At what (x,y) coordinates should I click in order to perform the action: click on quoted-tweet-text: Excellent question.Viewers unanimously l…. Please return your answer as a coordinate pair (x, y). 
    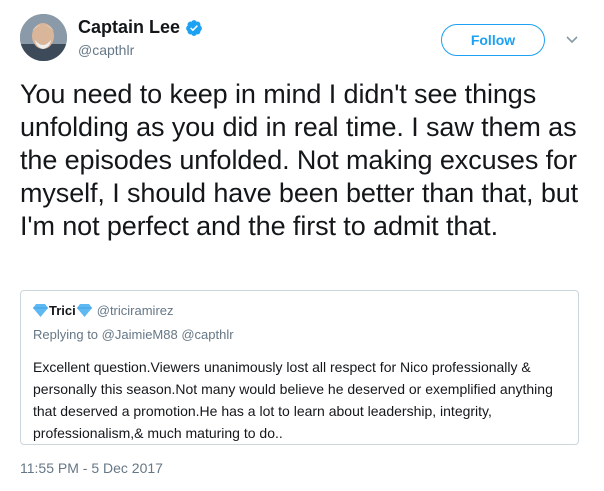
    Looking at the image, I should click on (293, 400).